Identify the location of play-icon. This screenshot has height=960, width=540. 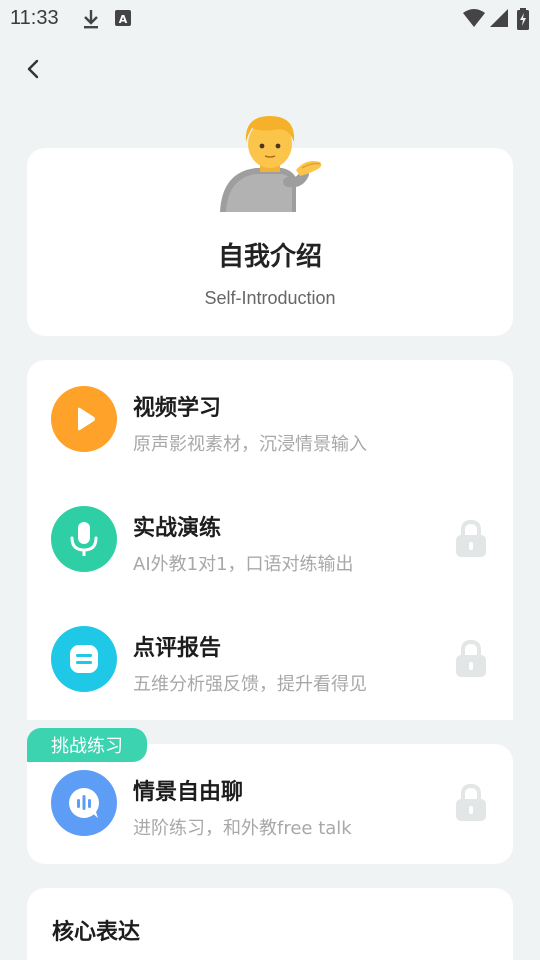
(86, 419).